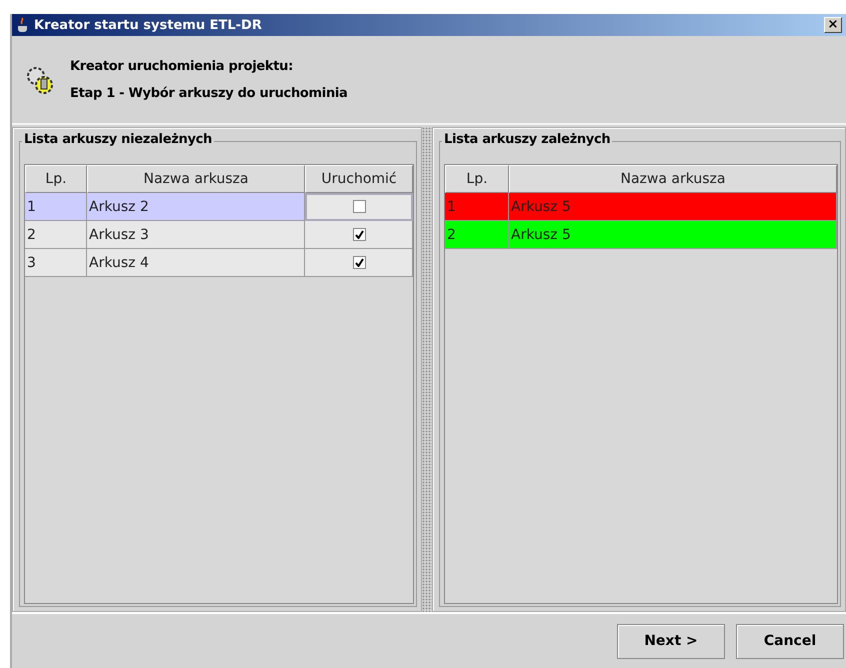 The width and height of the screenshot is (846, 668). What do you see at coordinates (196, 235) in the screenshot?
I see `table-cell: Arkusz 3` at bounding box center [196, 235].